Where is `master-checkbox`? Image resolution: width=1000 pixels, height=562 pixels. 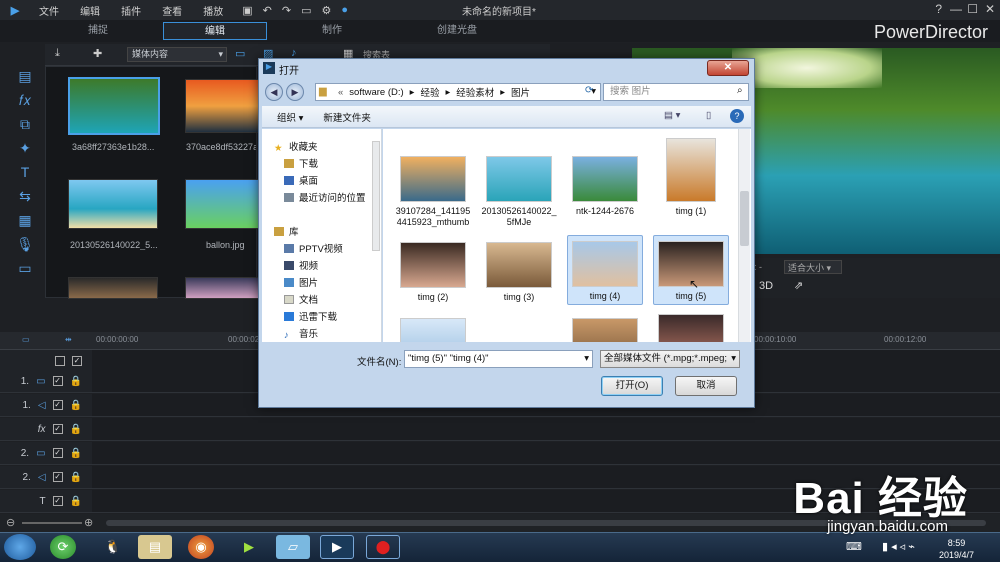 master-checkbox is located at coordinates (60, 361).